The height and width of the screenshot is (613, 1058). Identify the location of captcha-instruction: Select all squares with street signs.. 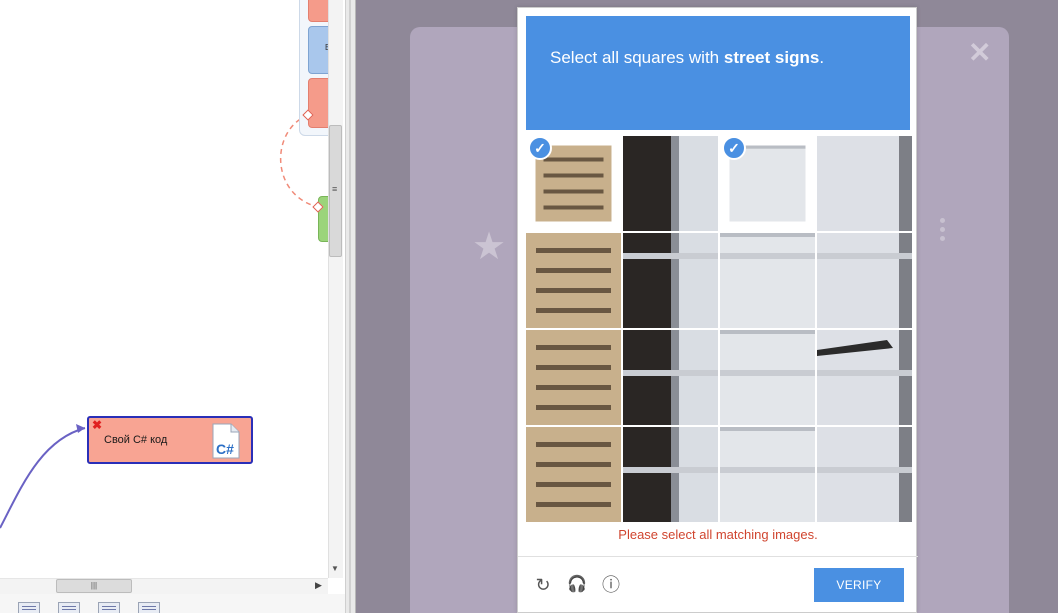
(687, 58).